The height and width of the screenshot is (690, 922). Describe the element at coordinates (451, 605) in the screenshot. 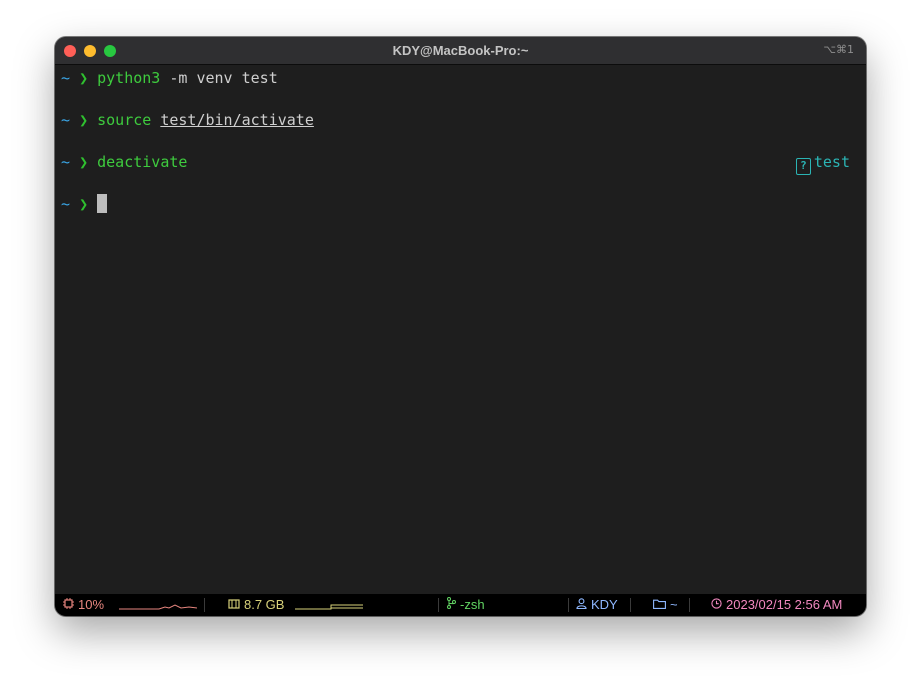

I see `branch-icon` at that location.